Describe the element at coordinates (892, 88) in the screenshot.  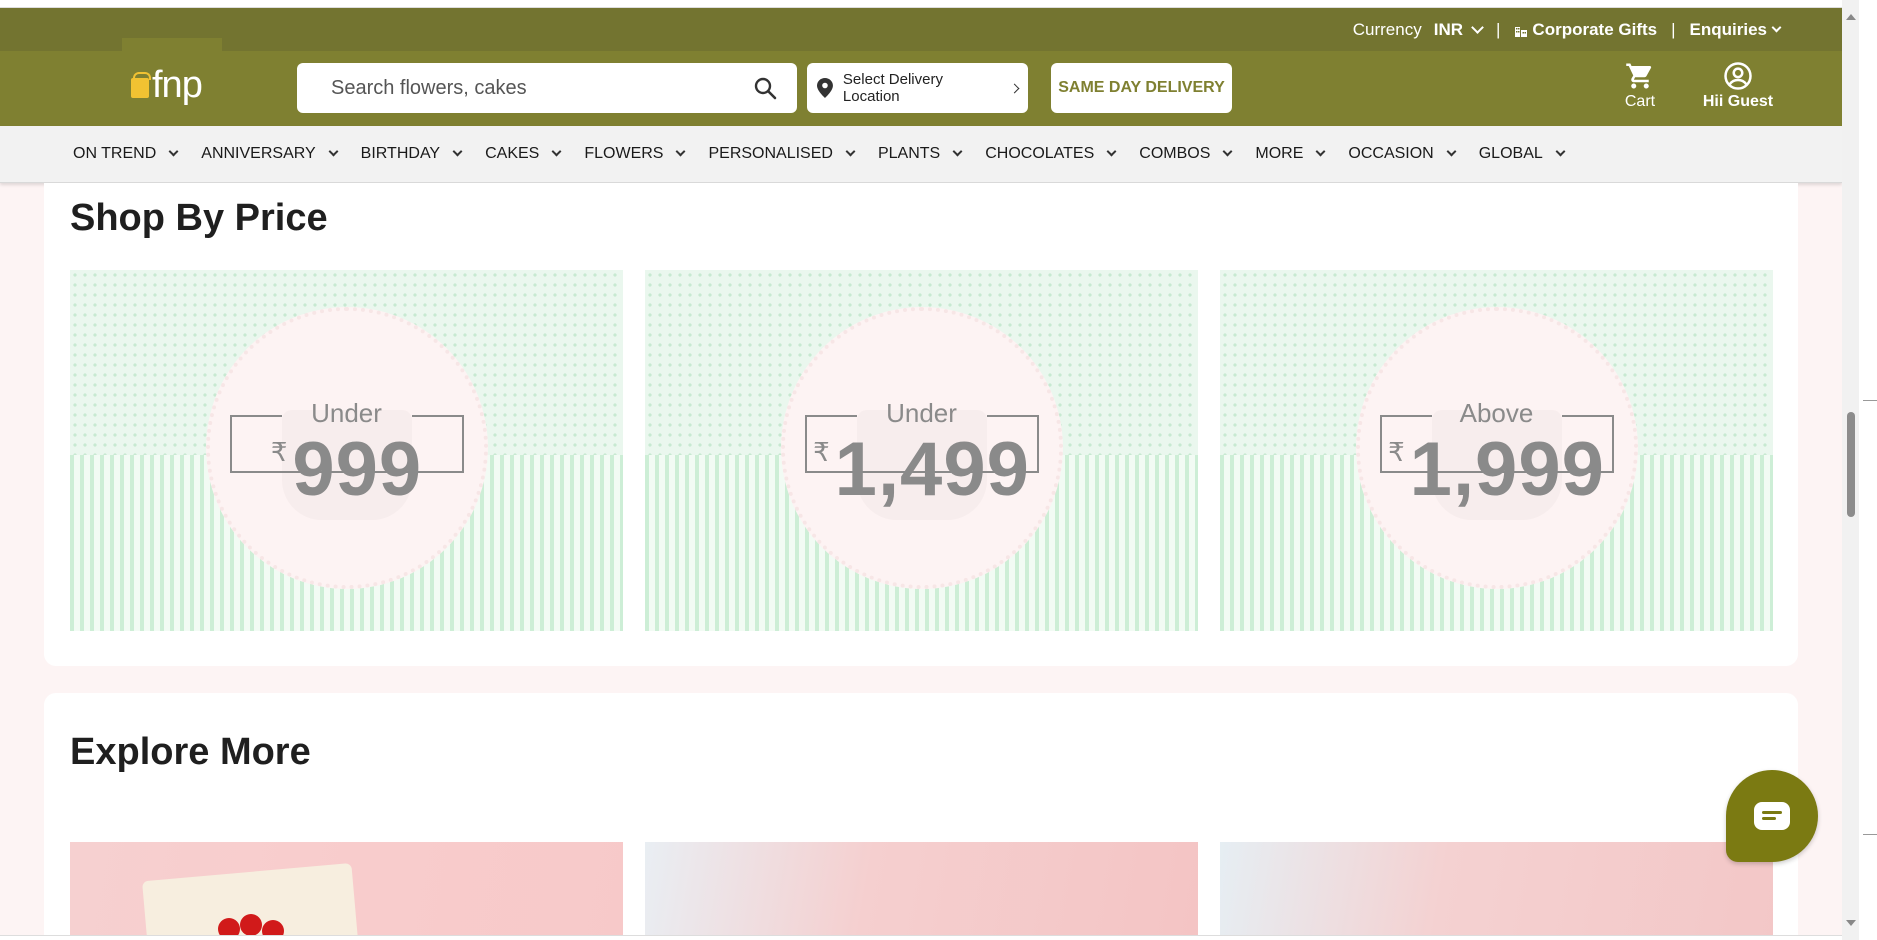
I see `location-label: Select Delivery Location` at that location.